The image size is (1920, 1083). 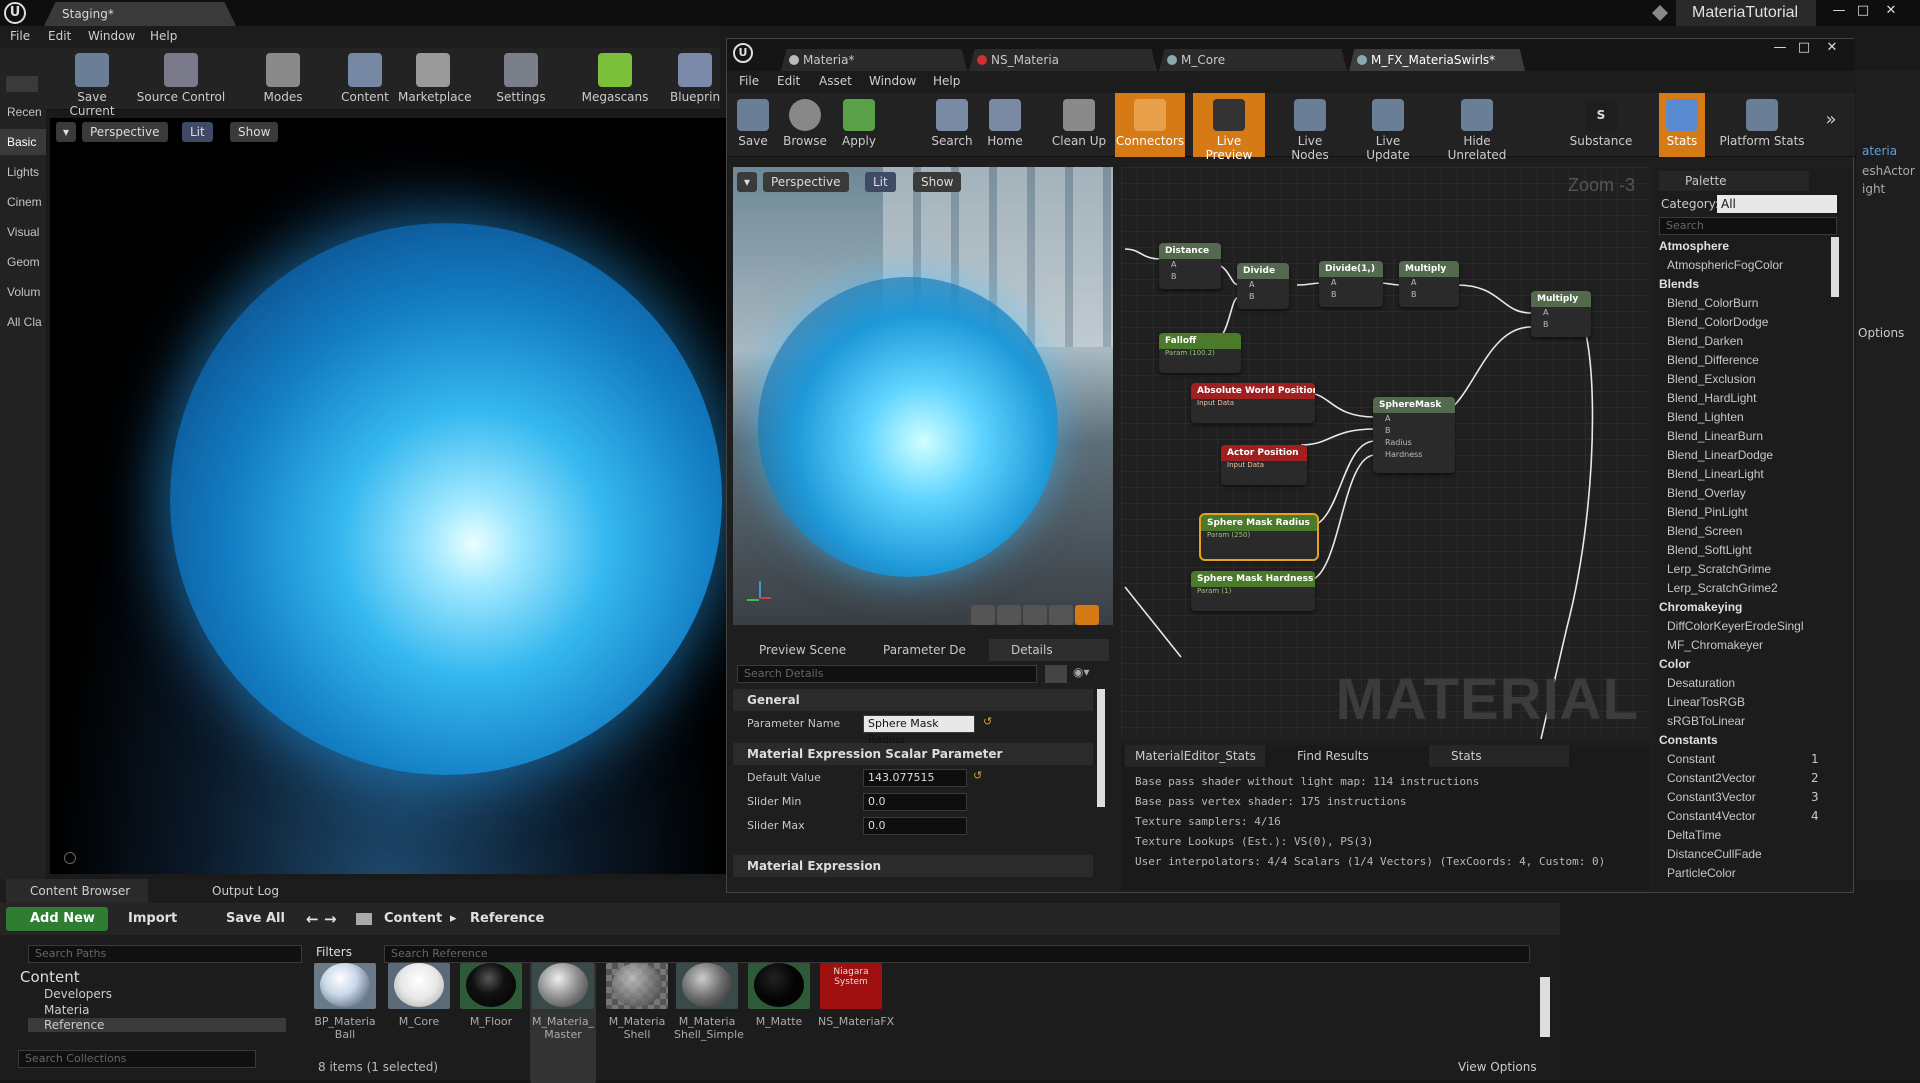 I want to click on asset-tile: M_Materia Shell_Simple, so click(x=709, y=1023).